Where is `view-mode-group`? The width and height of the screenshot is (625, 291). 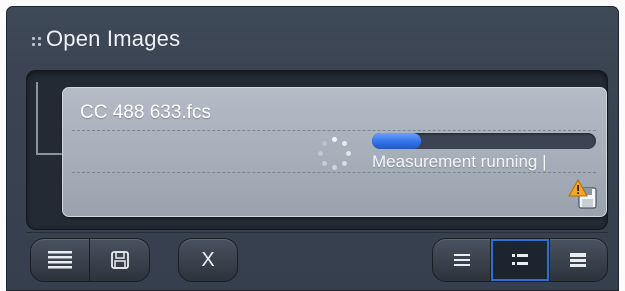
view-mode-group is located at coordinates (520, 260).